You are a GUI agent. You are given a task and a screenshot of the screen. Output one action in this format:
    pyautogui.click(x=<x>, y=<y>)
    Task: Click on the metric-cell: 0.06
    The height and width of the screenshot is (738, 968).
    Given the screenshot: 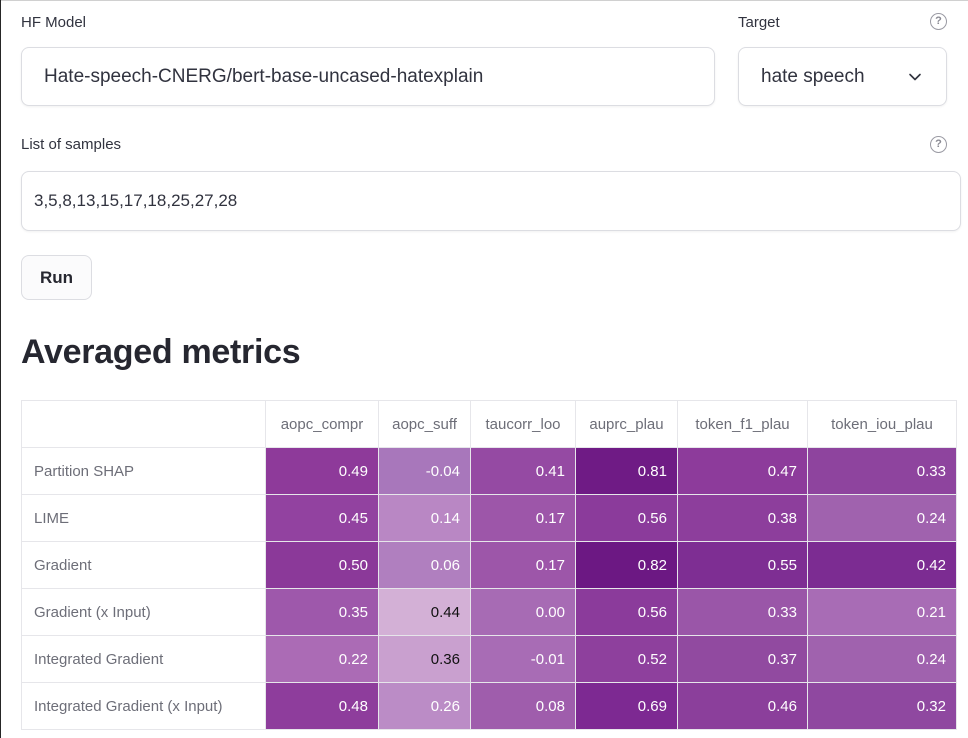 What is the action you would take?
    pyautogui.click(x=424, y=565)
    